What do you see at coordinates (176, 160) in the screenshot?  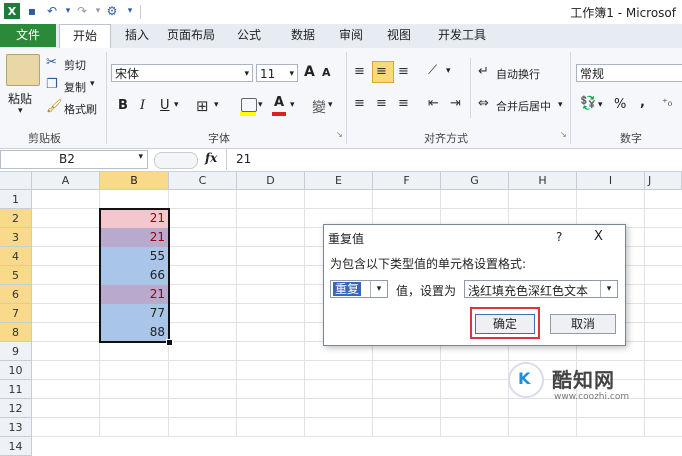 I see `formula-bar-resize-handle` at bounding box center [176, 160].